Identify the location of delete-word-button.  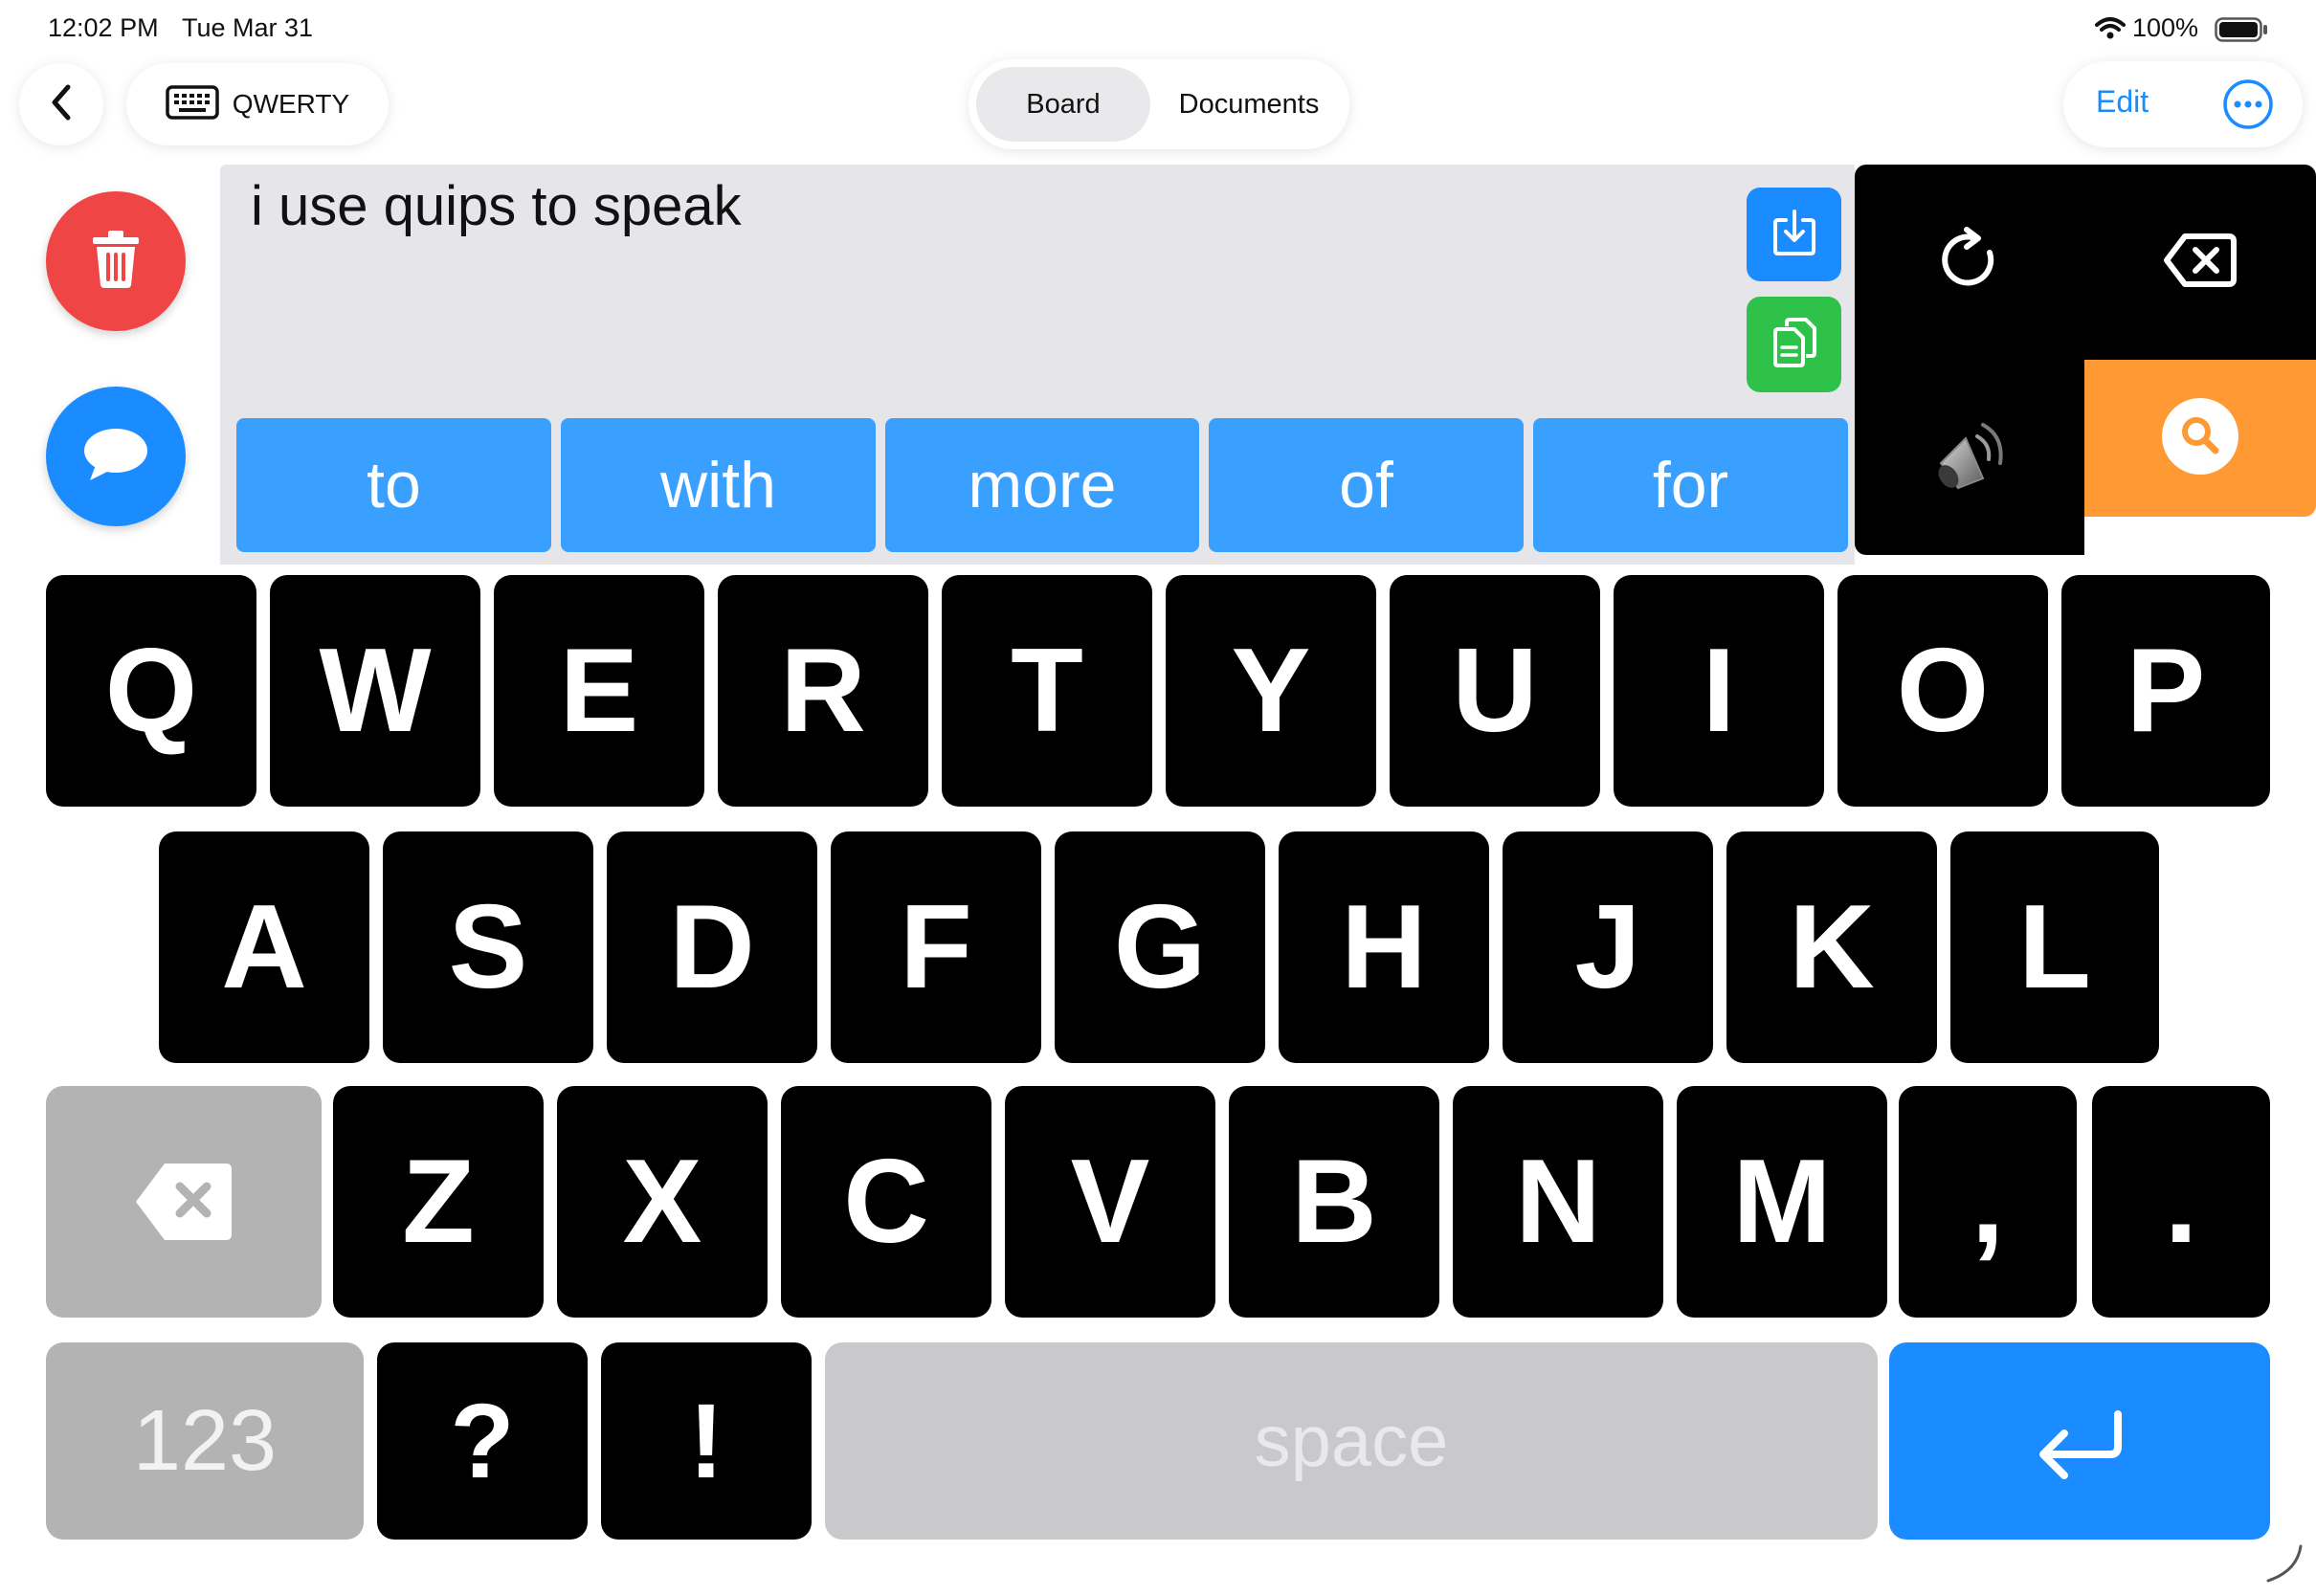
(2200, 263).